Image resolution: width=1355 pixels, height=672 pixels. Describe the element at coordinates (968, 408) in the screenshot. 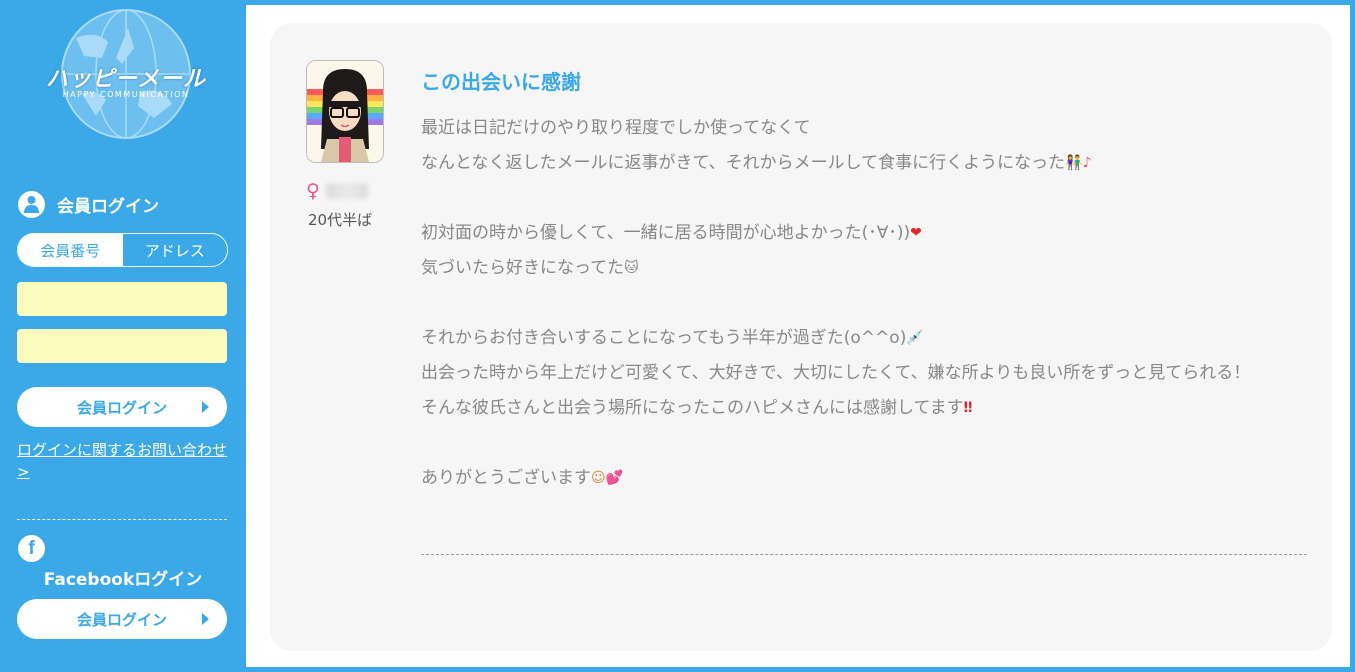

I see `double-exclamation-icon: ‼` at that location.